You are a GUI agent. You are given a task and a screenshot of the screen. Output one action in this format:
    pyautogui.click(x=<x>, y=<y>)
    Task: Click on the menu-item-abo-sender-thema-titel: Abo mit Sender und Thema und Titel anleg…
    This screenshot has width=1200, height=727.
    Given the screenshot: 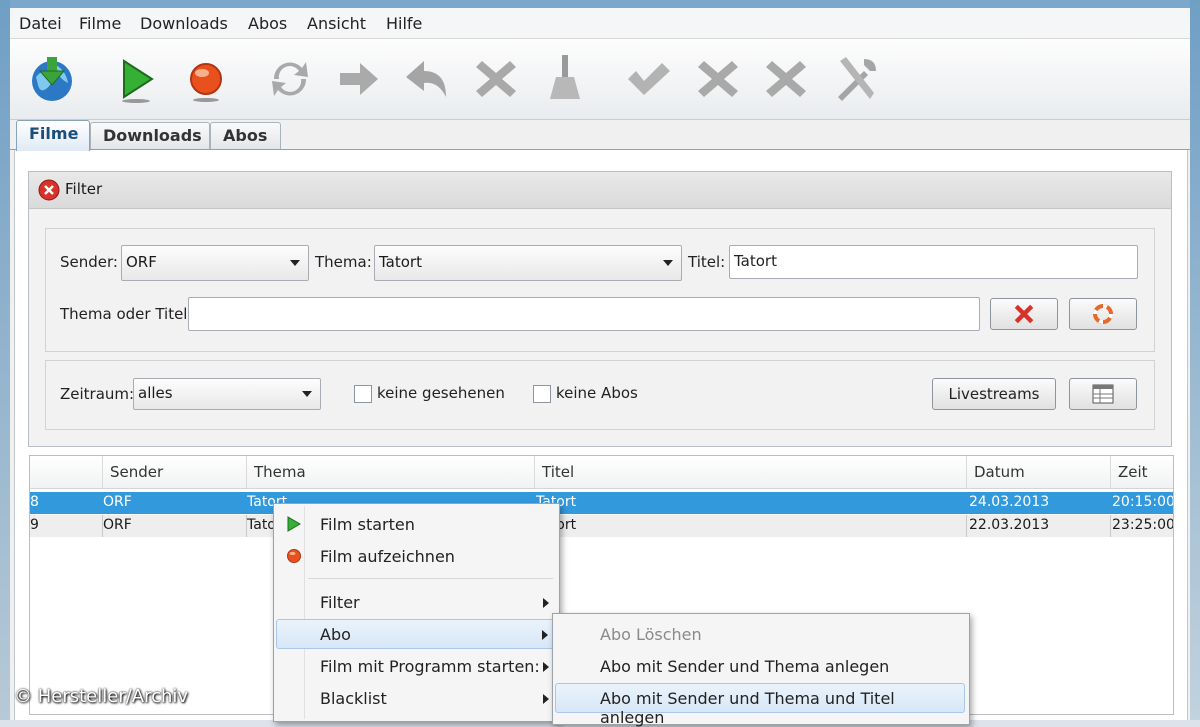 What is the action you would take?
    pyautogui.click(x=760, y=705)
    